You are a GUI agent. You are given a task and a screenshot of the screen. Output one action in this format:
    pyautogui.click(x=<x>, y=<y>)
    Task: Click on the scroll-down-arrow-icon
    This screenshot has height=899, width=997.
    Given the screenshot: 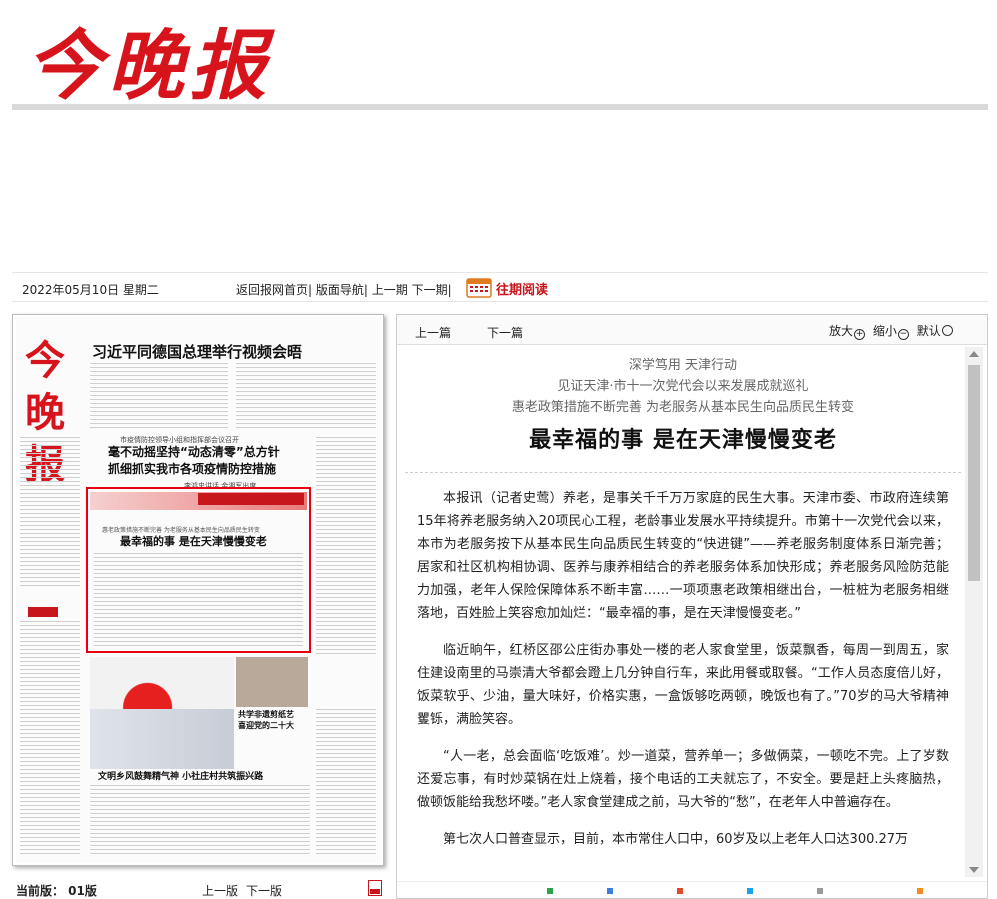 What is the action you would take?
    pyautogui.click(x=974, y=870)
    